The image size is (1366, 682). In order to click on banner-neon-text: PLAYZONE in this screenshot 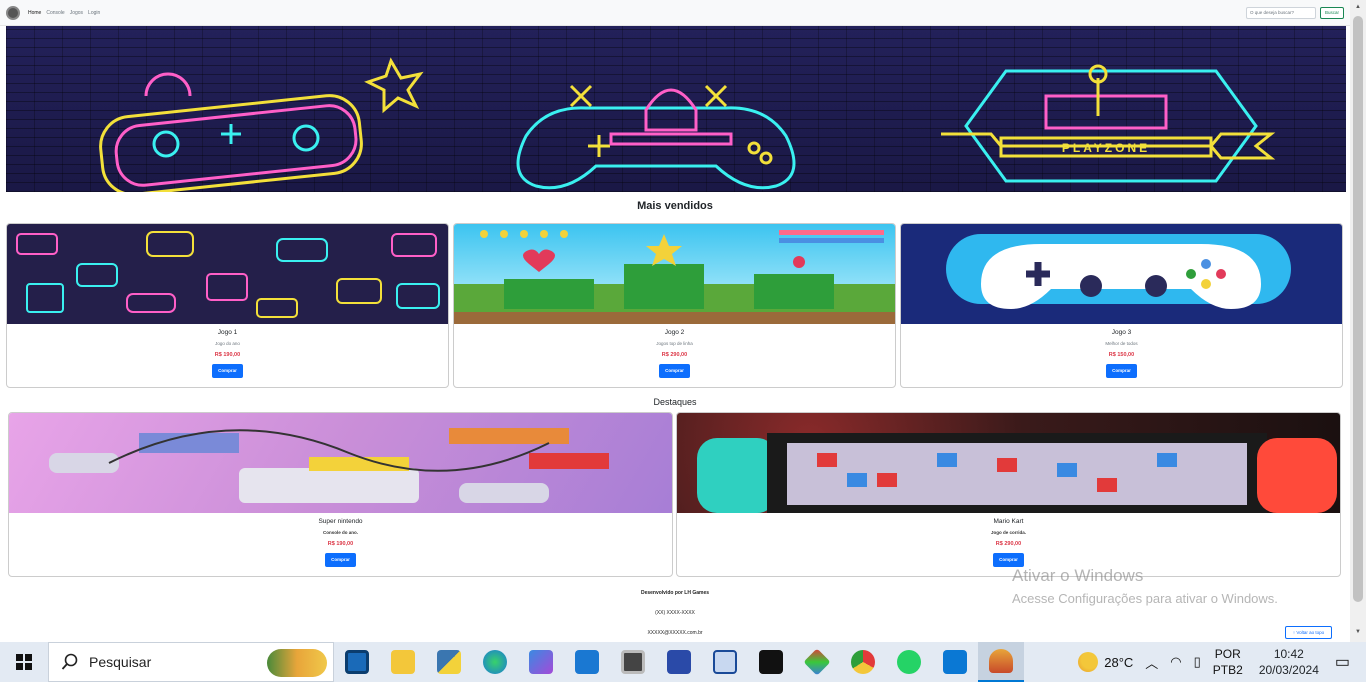, I will do `click(1106, 148)`.